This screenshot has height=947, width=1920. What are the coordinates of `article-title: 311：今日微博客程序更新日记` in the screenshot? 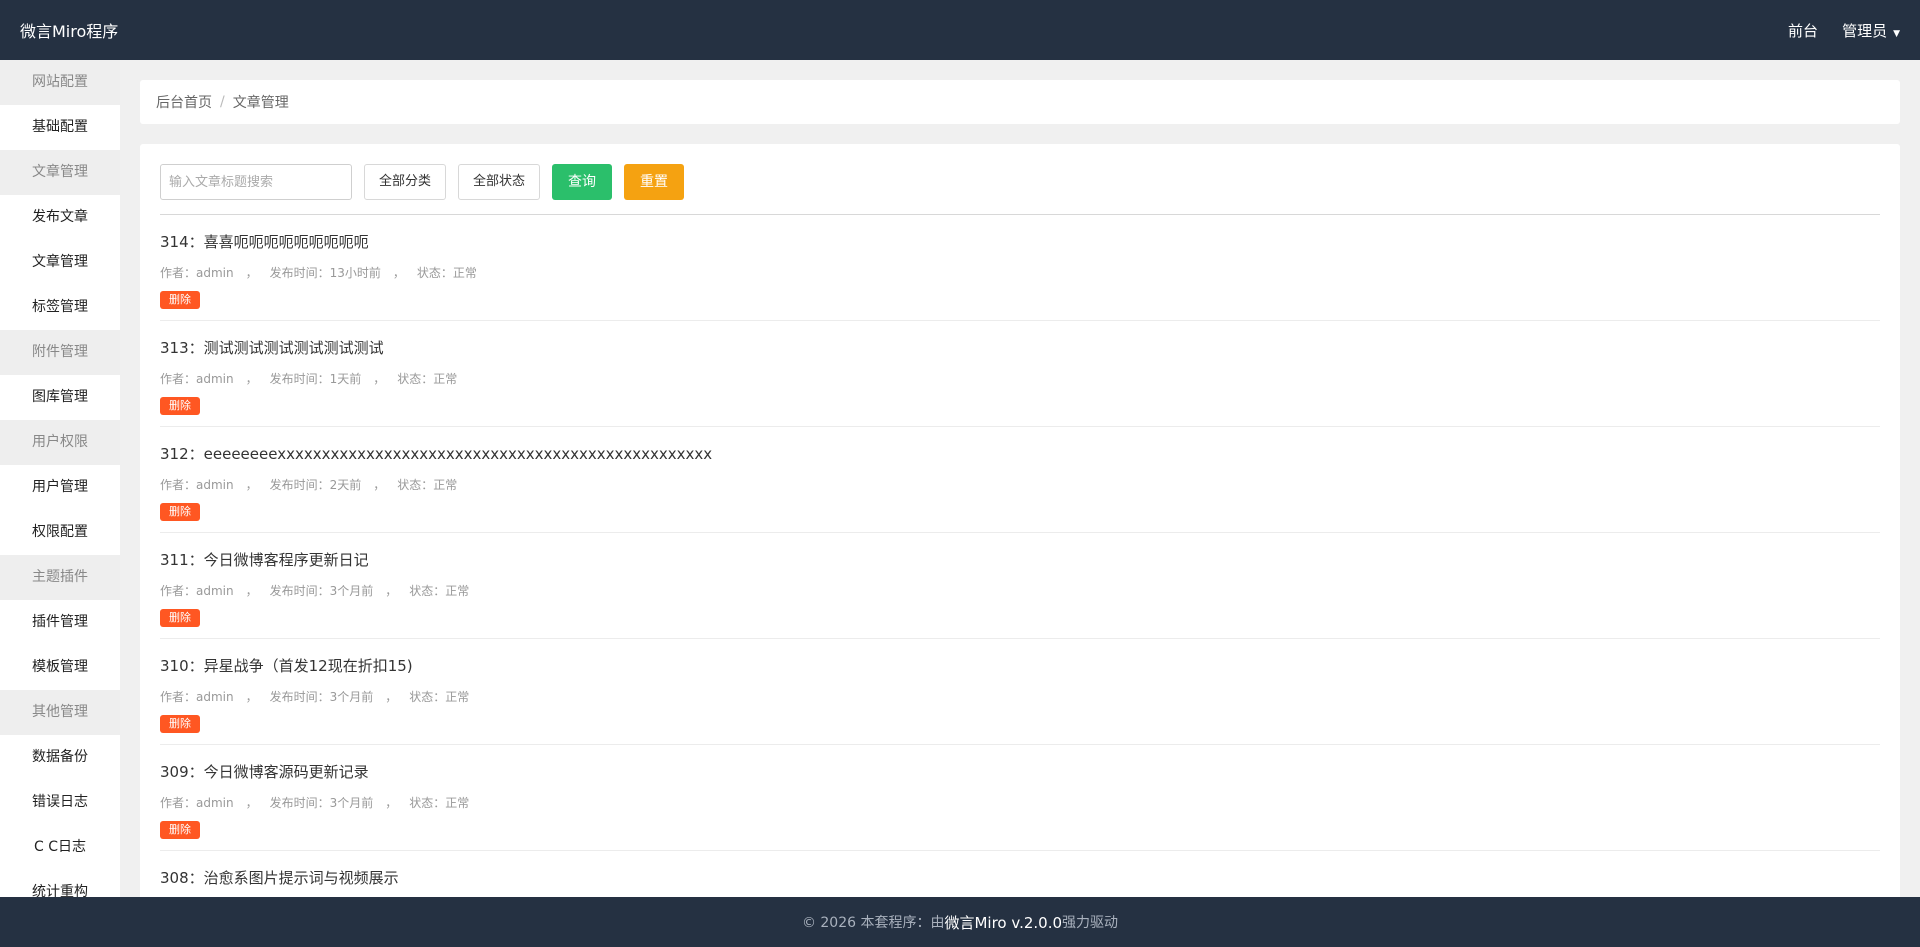 It's located at (1020, 559).